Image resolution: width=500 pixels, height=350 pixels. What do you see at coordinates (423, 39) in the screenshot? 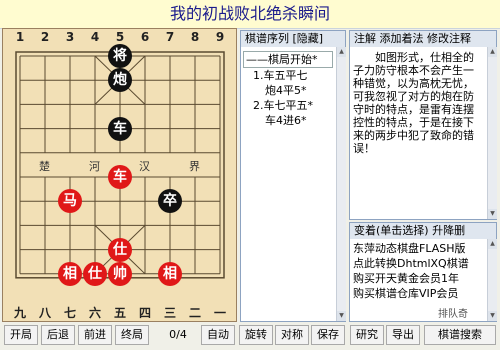
I see `annotation-header: 注解 添加着法 修改注释` at bounding box center [423, 39].